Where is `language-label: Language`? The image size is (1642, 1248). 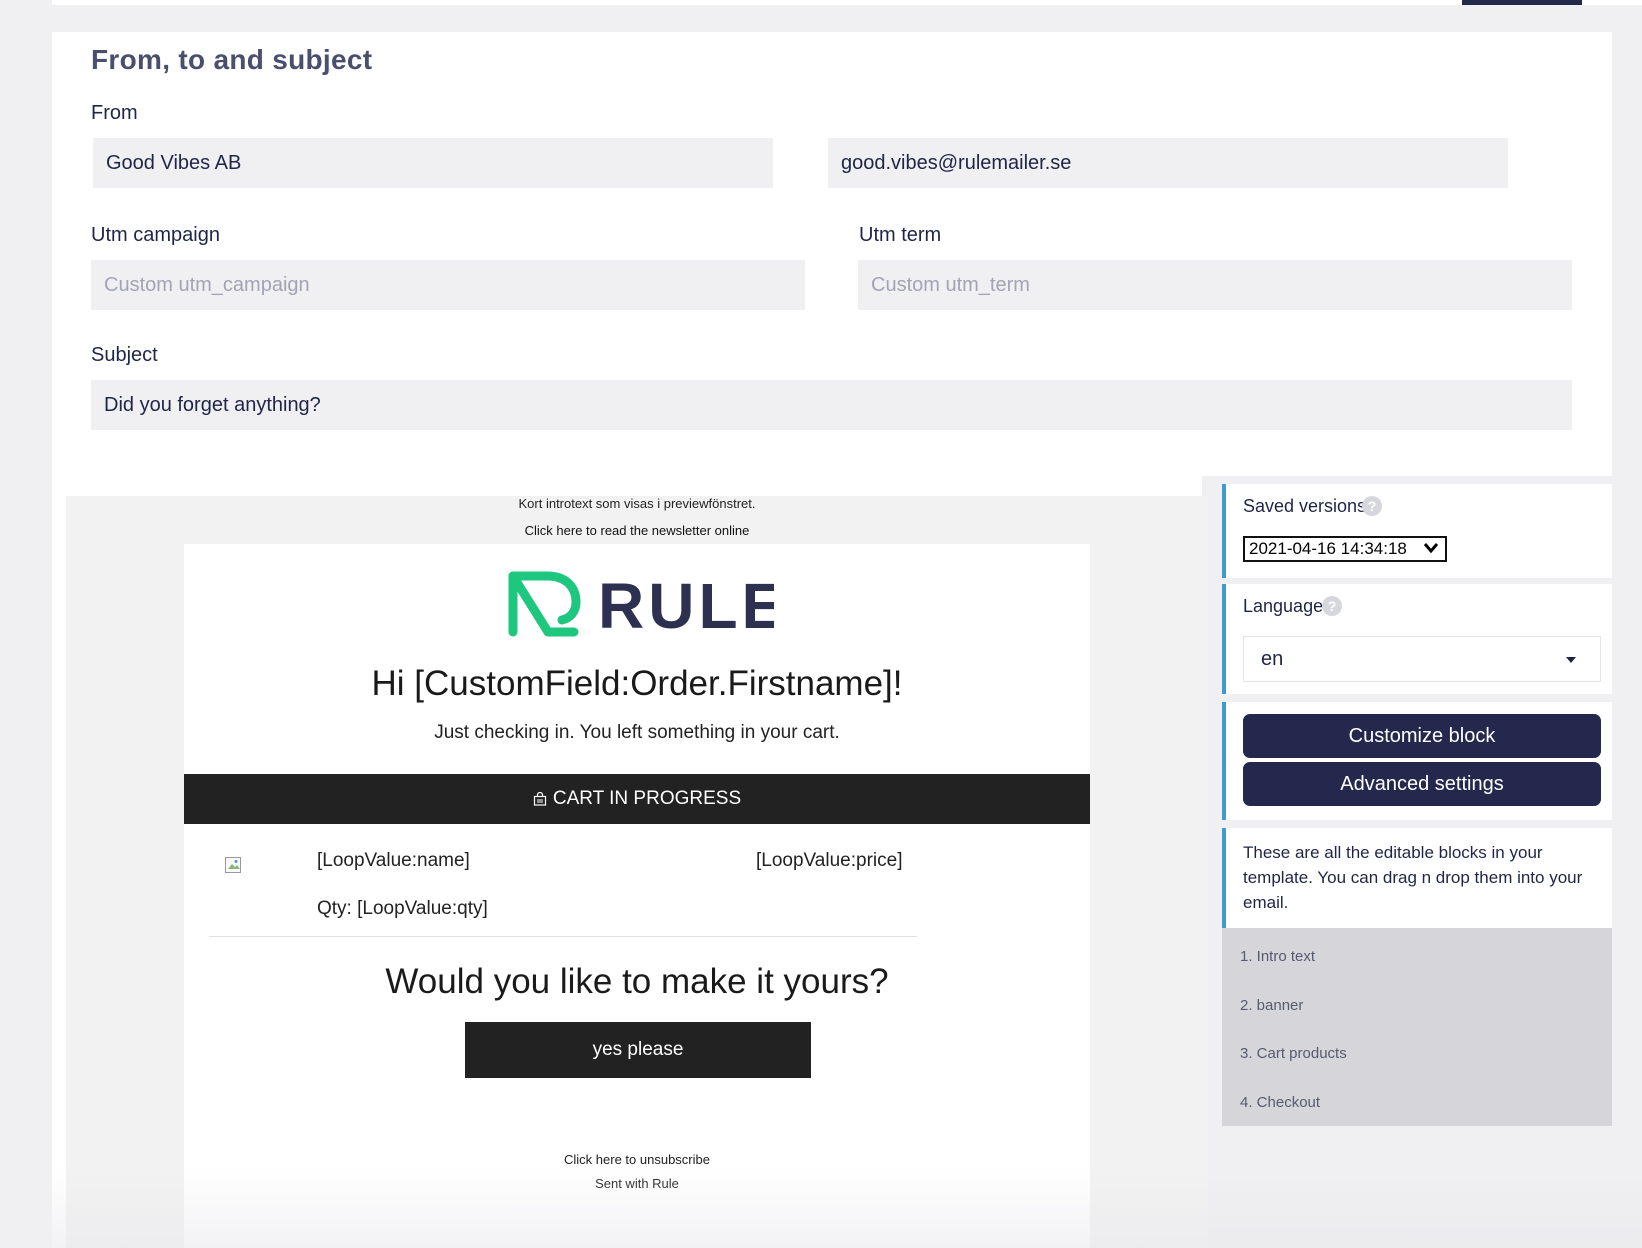 language-label: Language is located at coordinates (1283, 606).